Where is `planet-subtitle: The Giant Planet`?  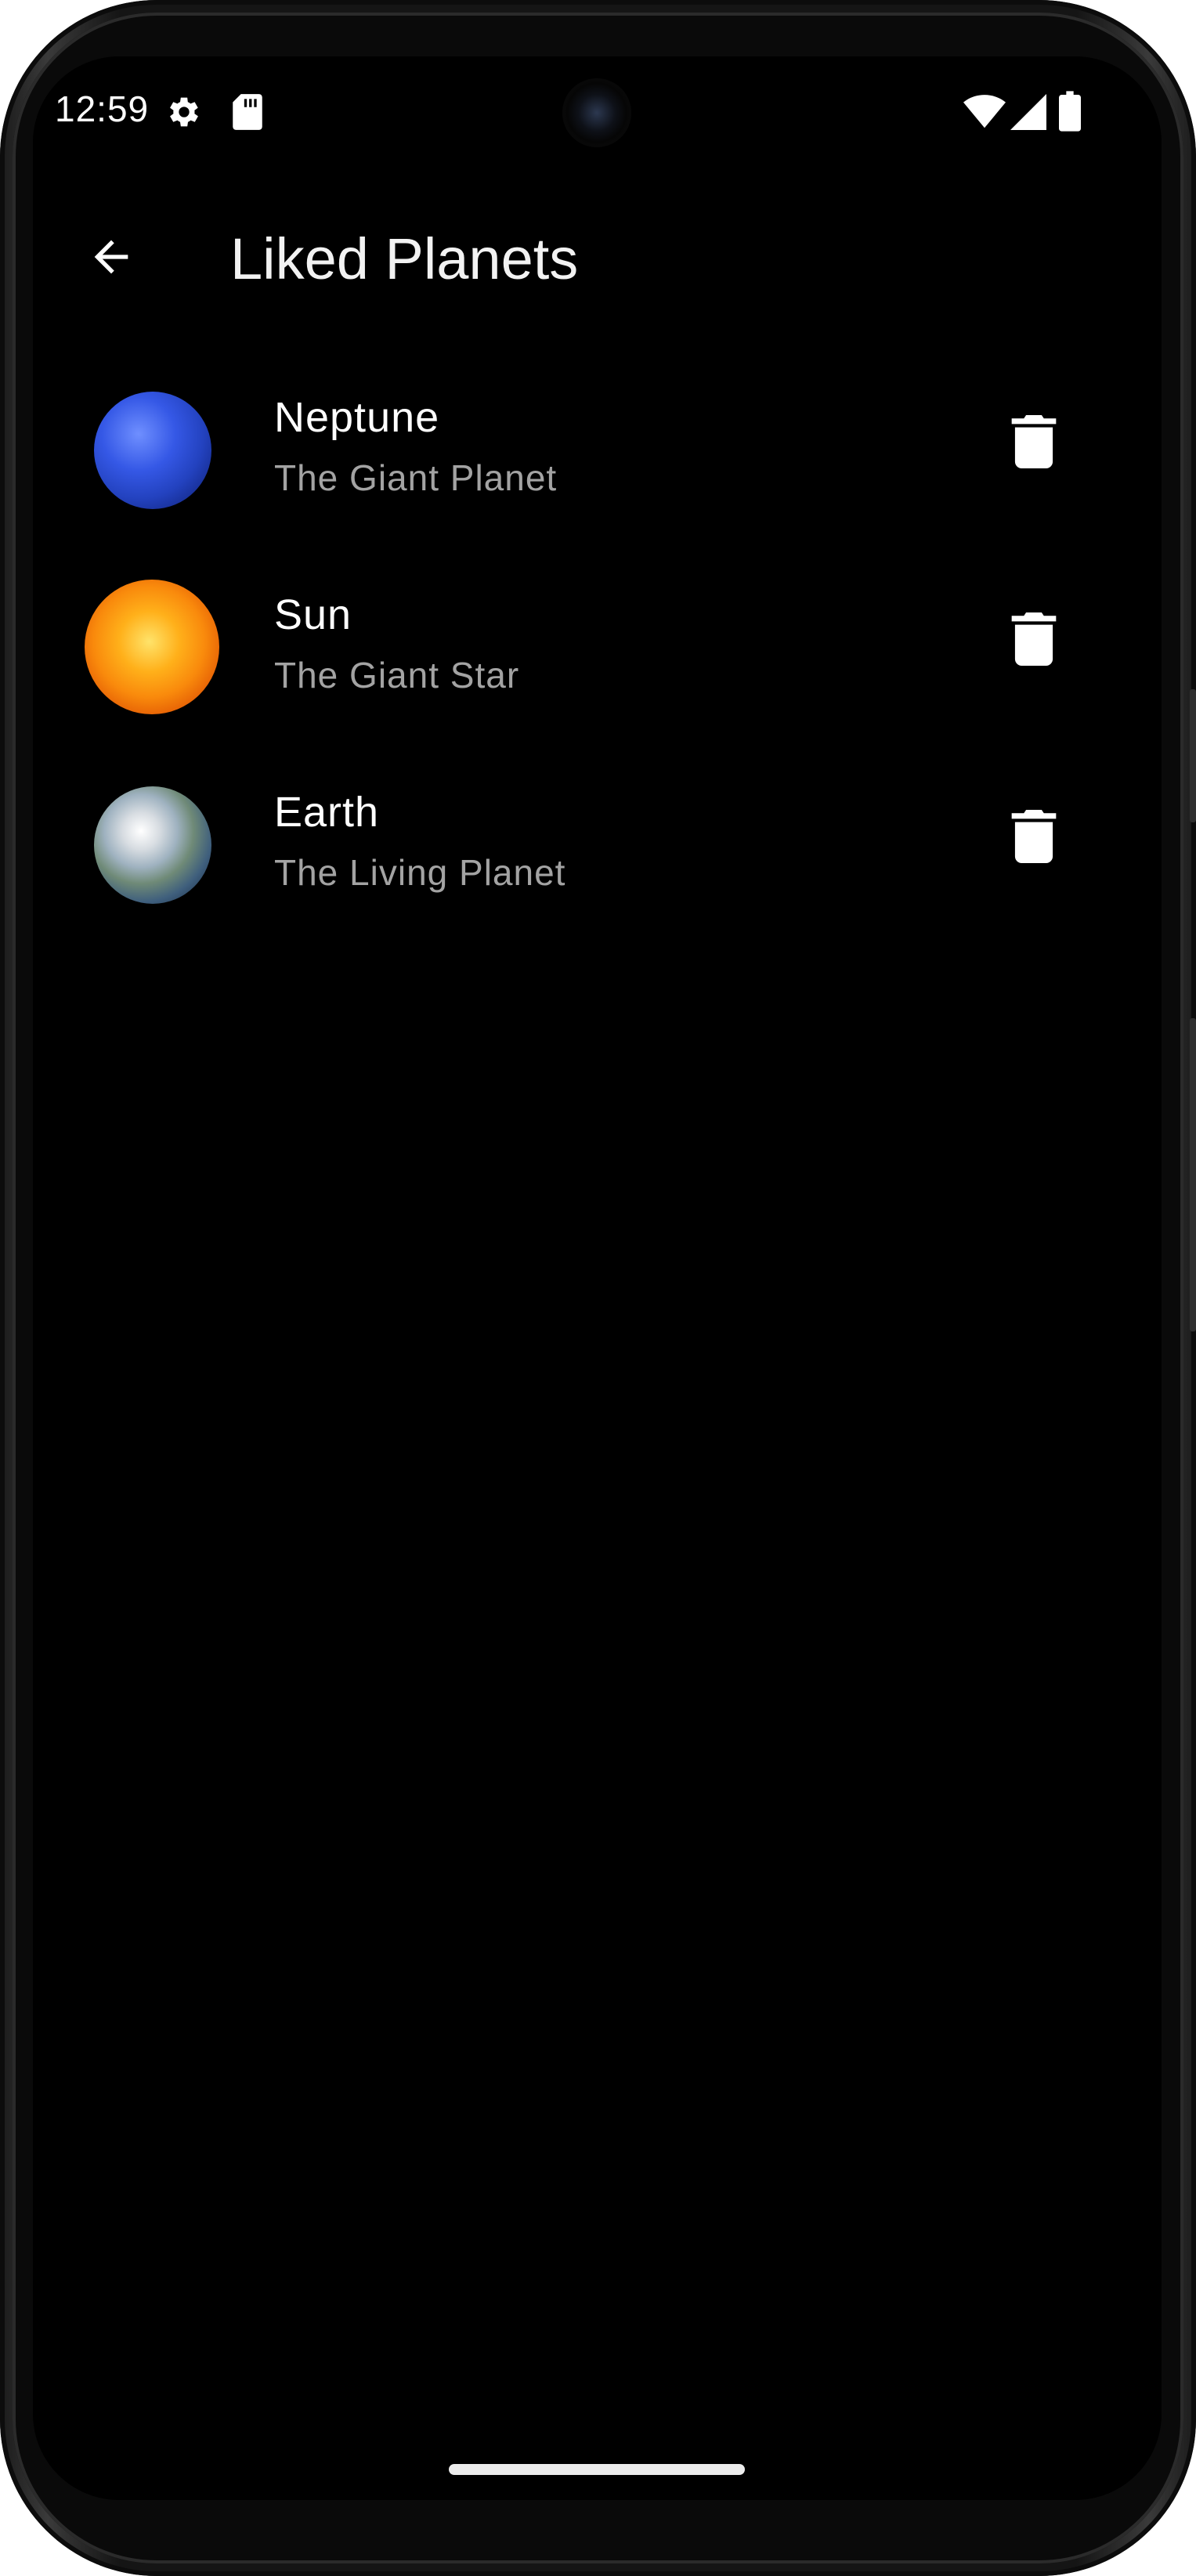 planet-subtitle: The Giant Planet is located at coordinates (416, 477).